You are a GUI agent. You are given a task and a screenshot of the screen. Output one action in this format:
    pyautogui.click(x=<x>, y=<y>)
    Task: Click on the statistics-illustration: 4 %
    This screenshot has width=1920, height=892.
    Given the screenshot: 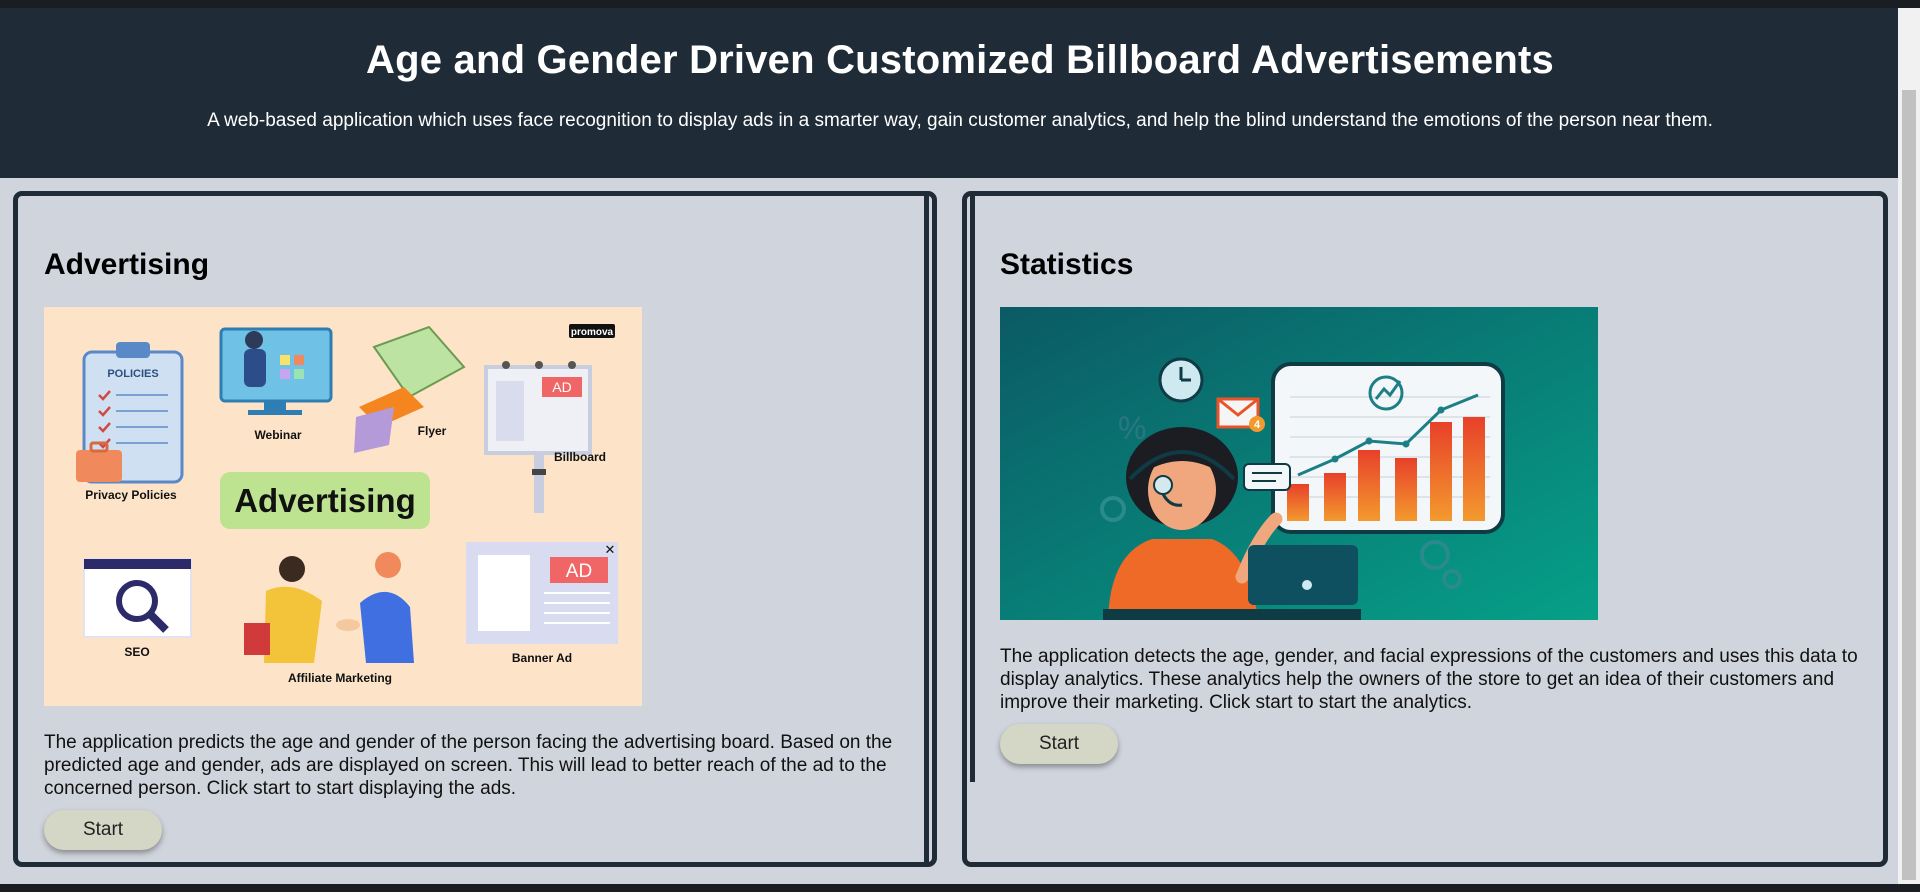 What is the action you would take?
    pyautogui.click(x=1299, y=463)
    